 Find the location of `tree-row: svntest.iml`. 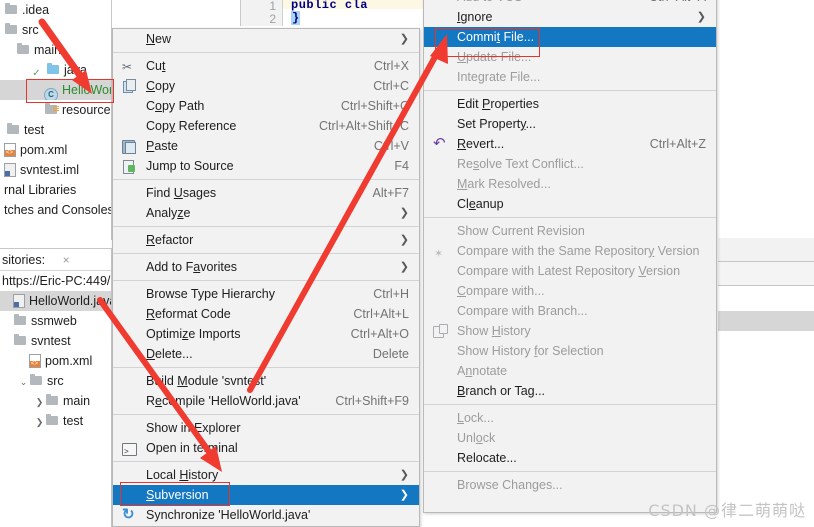

tree-row: svntest.iml is located at coordinates (55, 170).